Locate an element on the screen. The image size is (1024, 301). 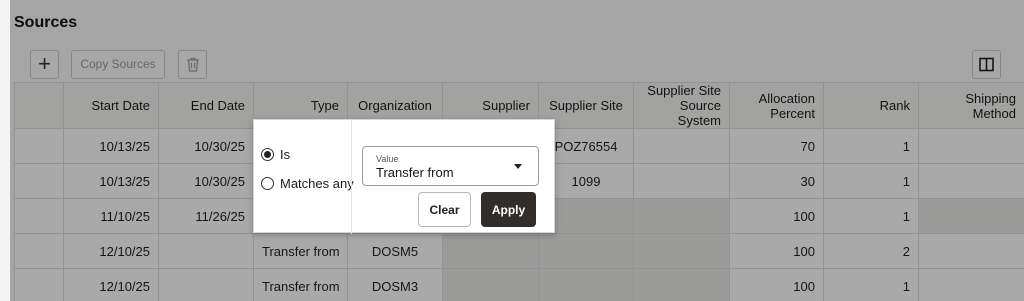
radio-unchecked-icon is located at coordinates (267, 183).